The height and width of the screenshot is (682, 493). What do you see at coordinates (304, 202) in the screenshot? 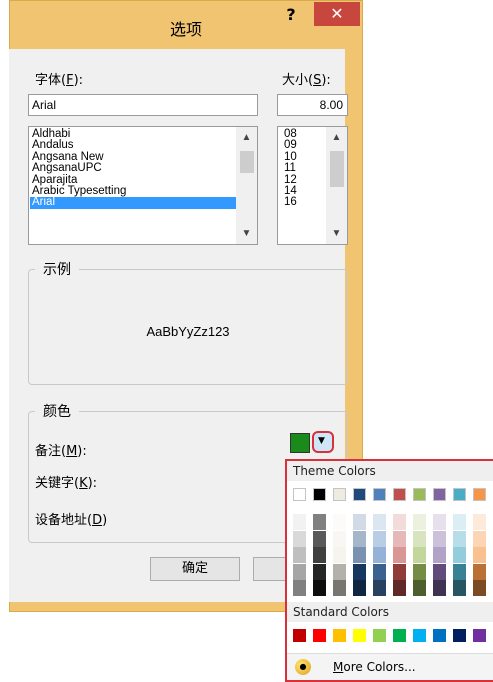
I see `size-list-item: 16` at bounding box center [304, 202].